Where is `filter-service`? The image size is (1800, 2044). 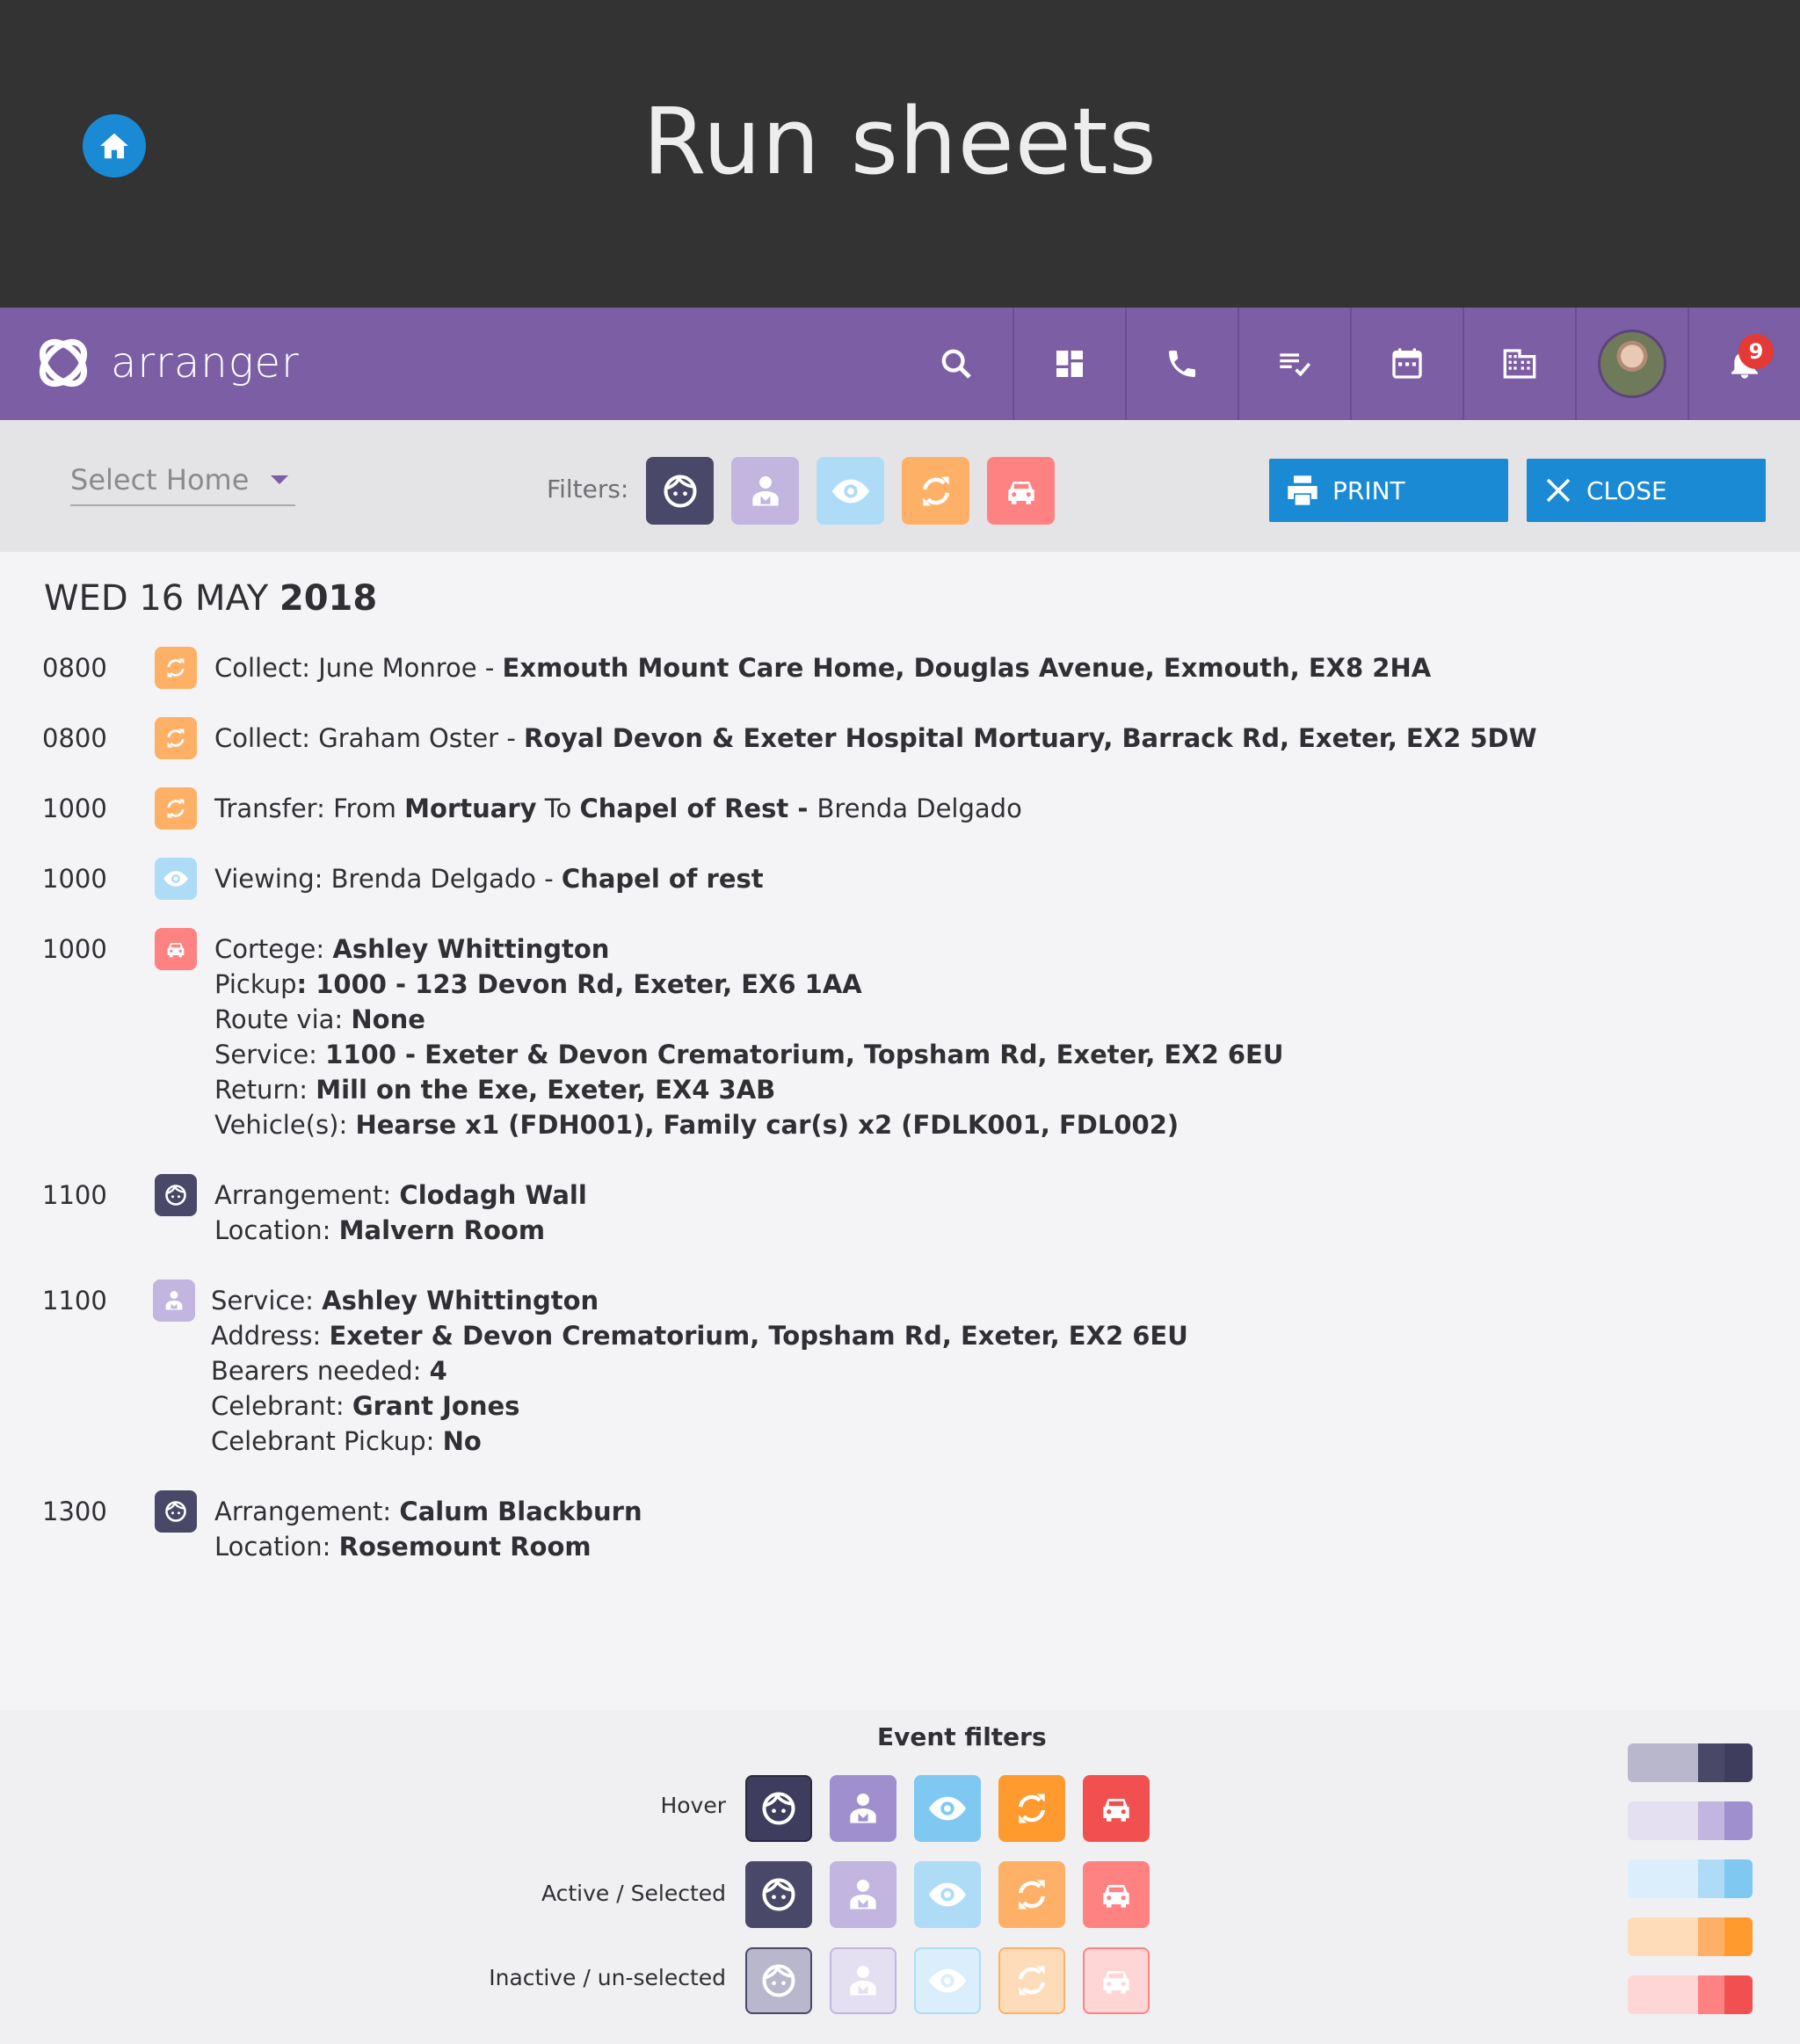 filter-service is located at coordinates (765, 491).